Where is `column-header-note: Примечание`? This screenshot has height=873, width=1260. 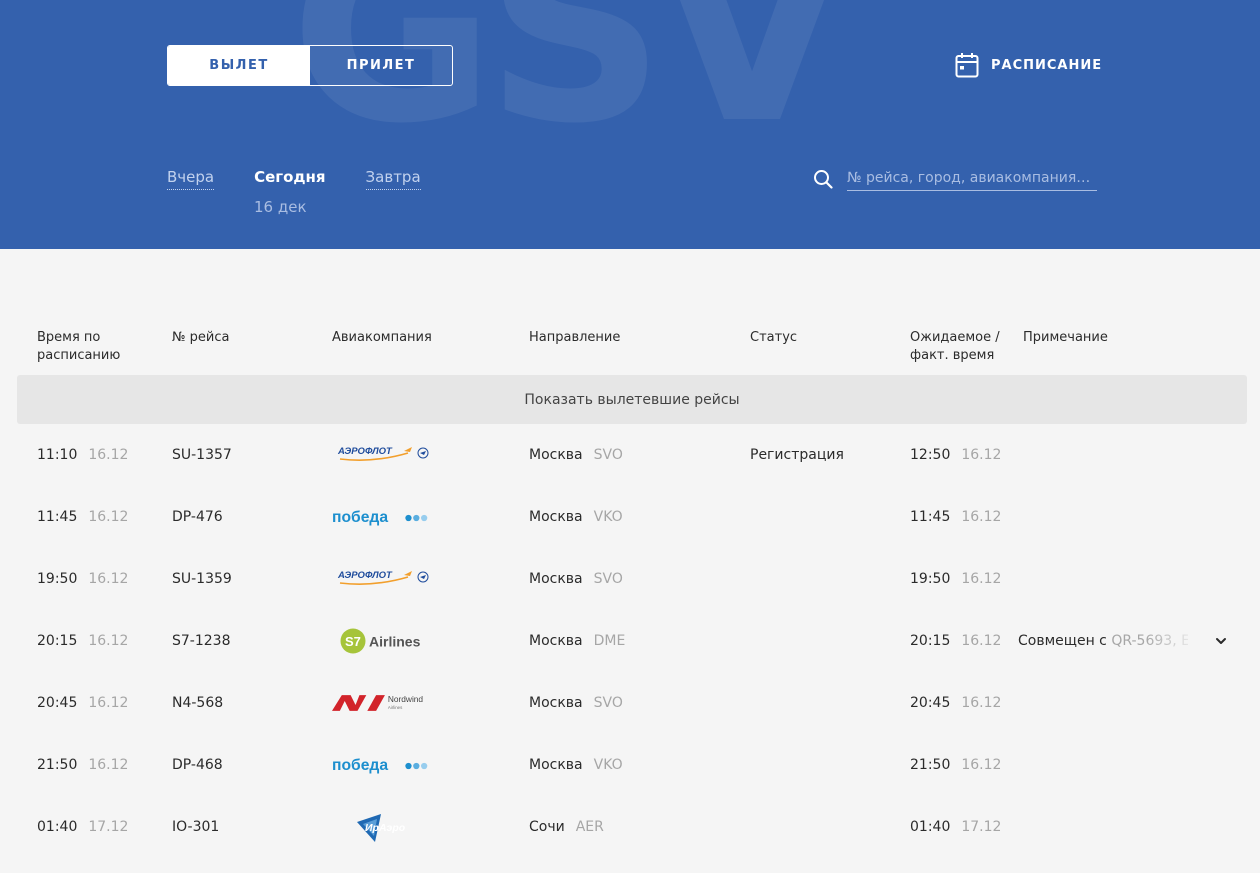 column-header-note: Примечание is located at coordinates (1065, 337).